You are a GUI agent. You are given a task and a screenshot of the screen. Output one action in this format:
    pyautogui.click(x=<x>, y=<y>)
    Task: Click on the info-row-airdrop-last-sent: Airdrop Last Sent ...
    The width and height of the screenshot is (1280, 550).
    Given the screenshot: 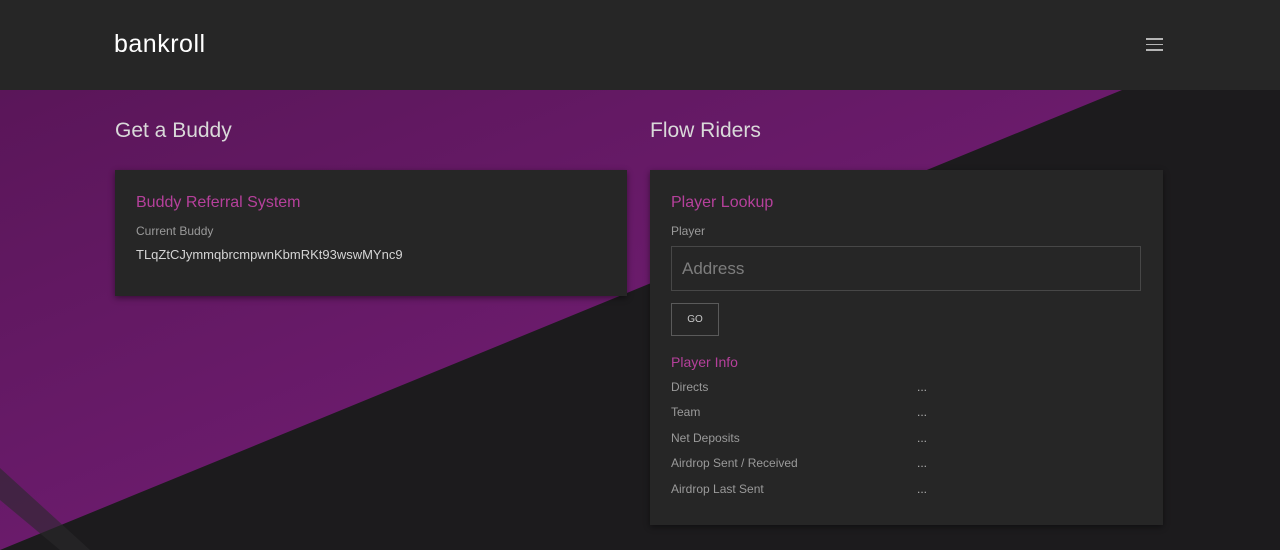 What is the action you would take?
    pyautogui.click(x=906, y=490)
    